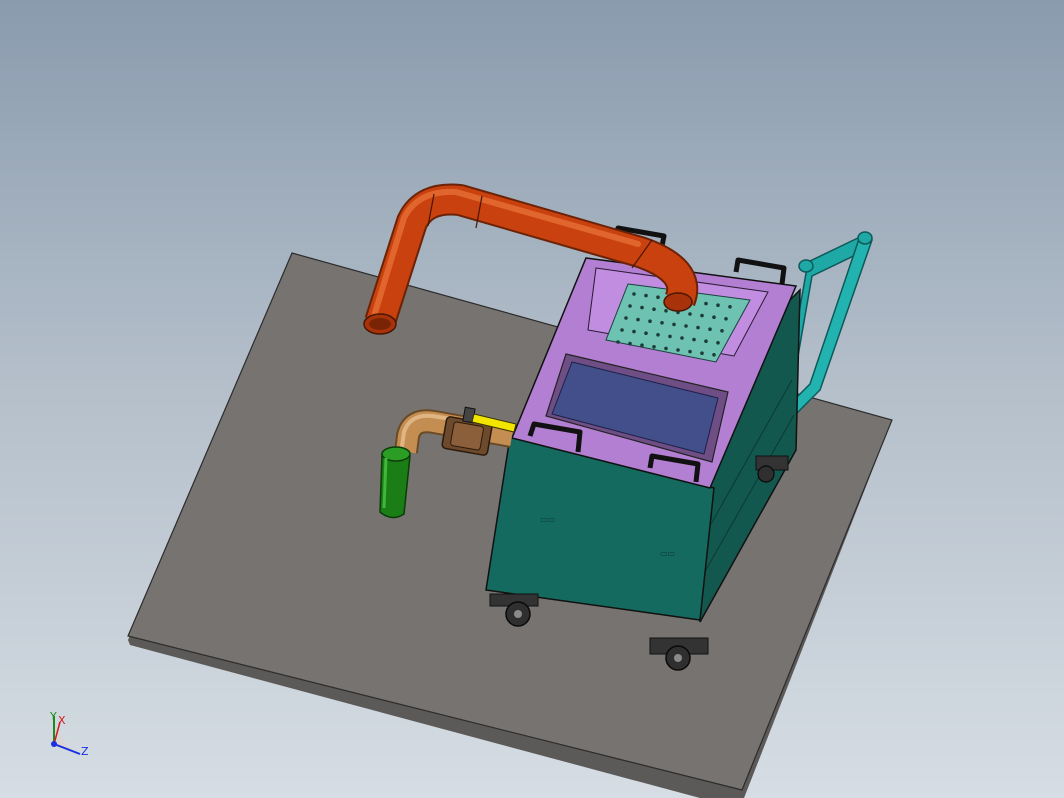  What do you see at coordinates (62, 720) in the screenshot?
I see `x-axis-label: X` at bounding box center [62, 720].